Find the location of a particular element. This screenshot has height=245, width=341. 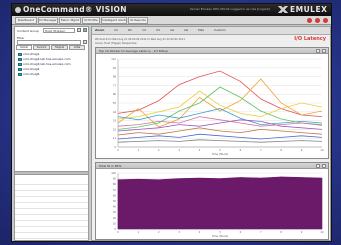

zoom-6h-button: 6h is located at coordinates (130, 30).